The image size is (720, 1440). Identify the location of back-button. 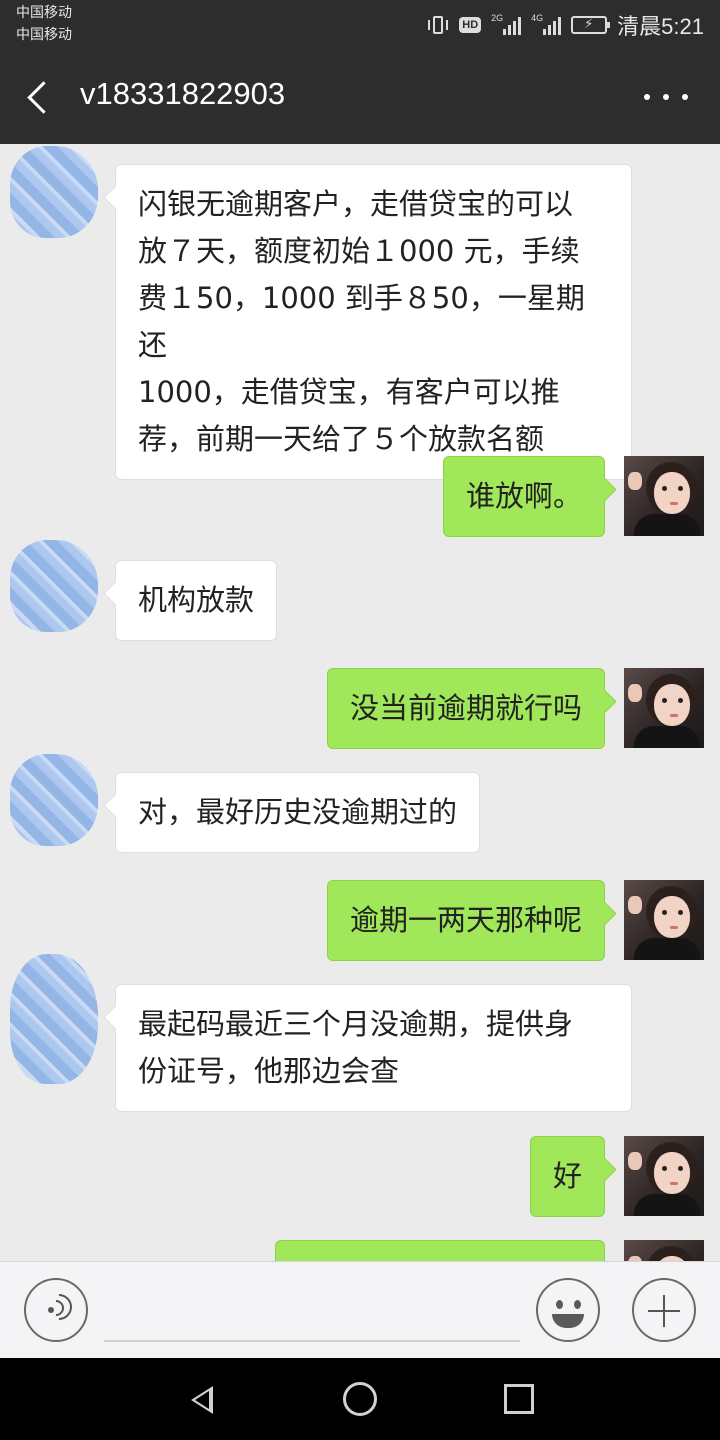
(40, 98).